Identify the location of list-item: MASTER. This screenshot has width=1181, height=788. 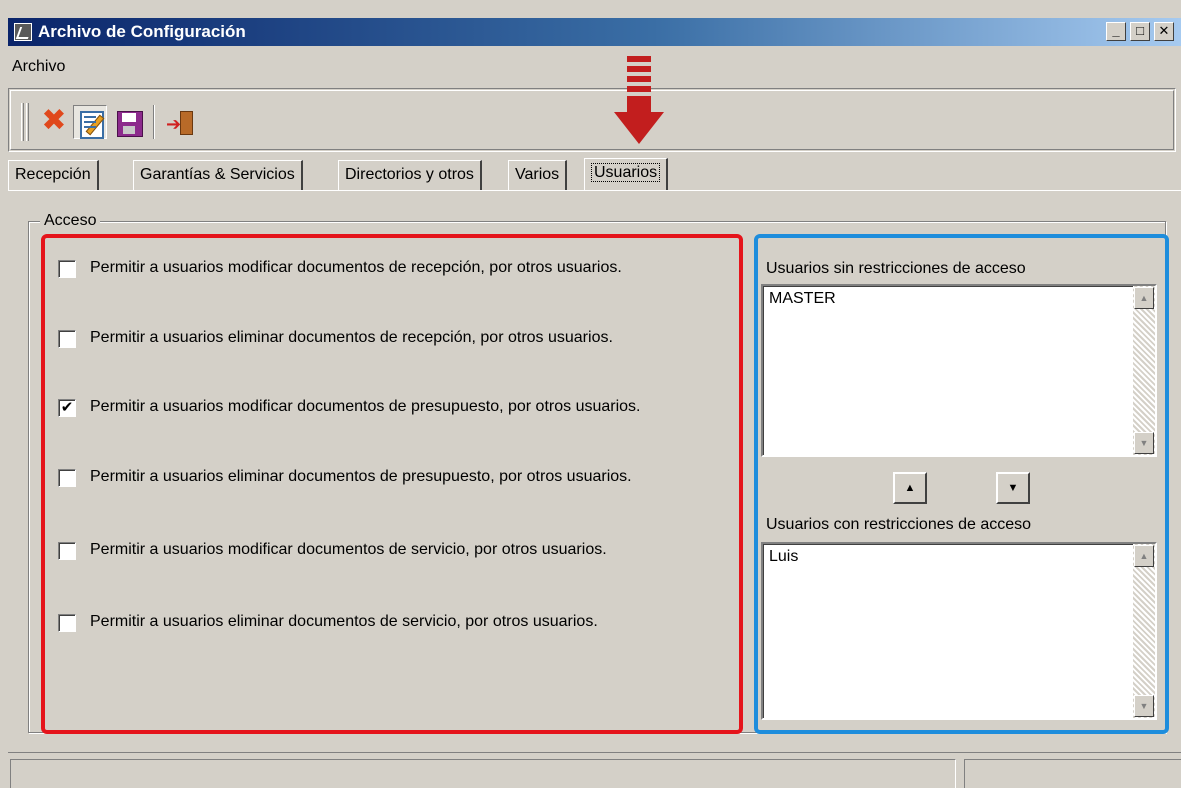
(802, 299).